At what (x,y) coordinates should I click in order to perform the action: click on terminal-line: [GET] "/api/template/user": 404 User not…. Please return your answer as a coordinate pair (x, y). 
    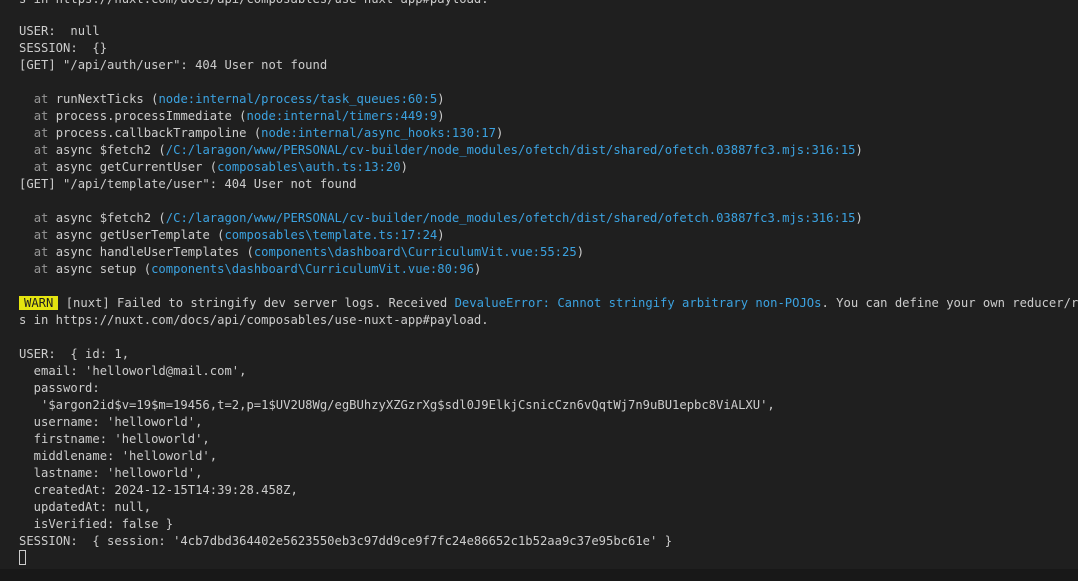
    Looking at the image, I should click on (188, 184).